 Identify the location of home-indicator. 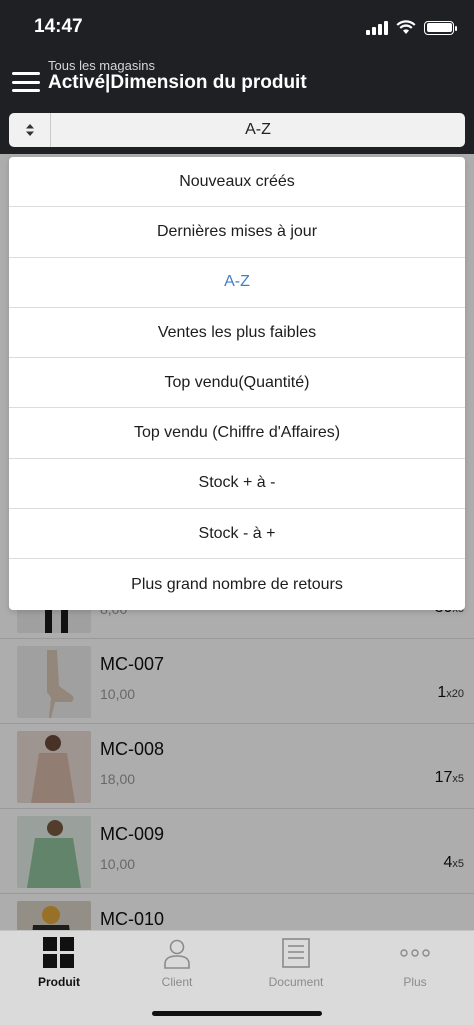
(237, 1013).